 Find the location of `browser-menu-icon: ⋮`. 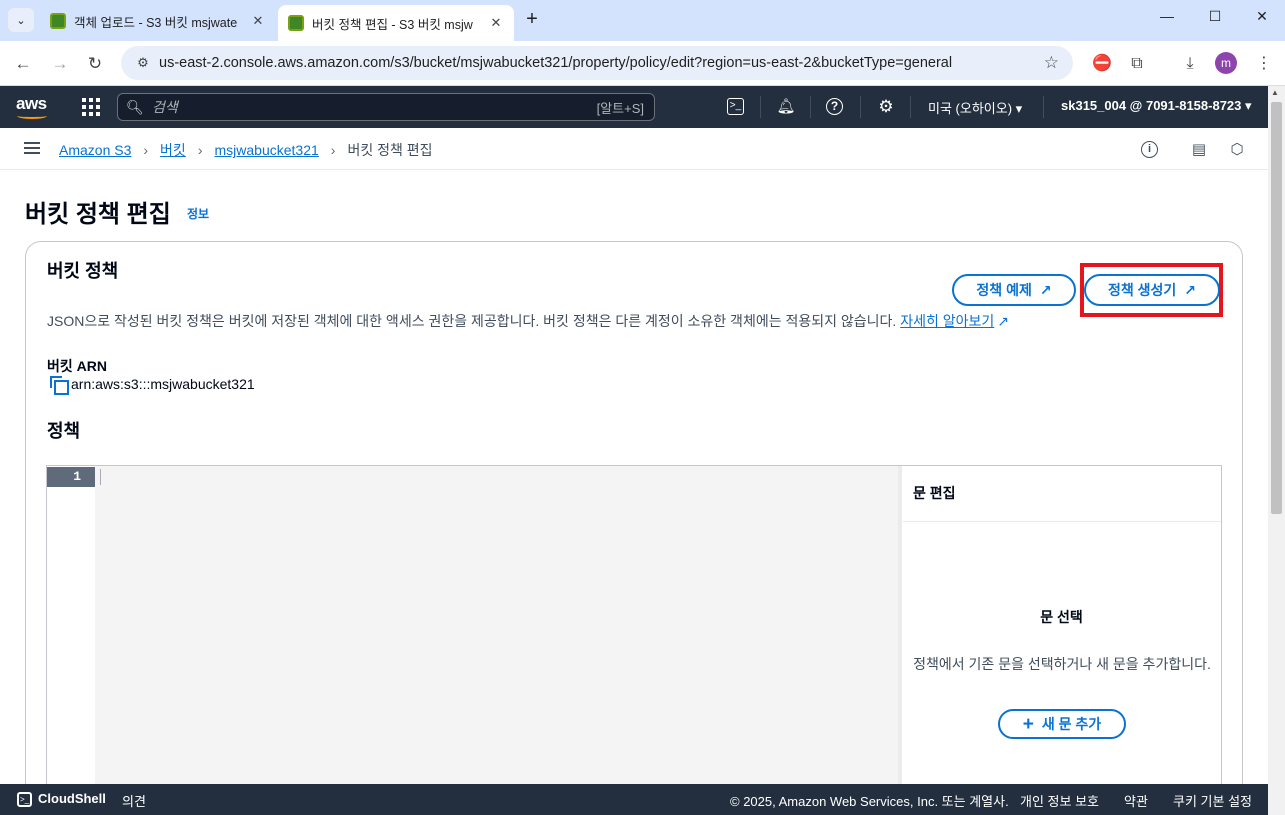

browser-menu-icon: ⋮ is located at coordinates (1264, 64).